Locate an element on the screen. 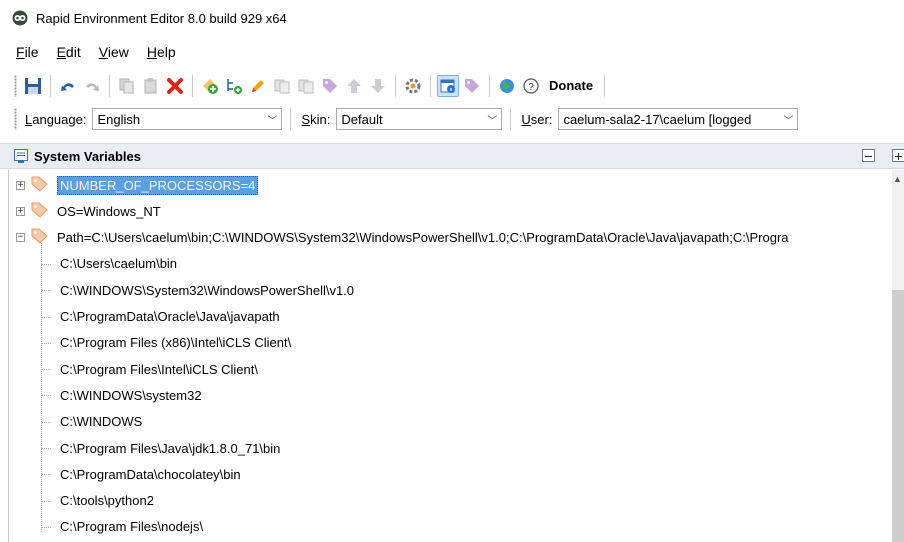 The width and height of the screenshot is (904, 542). path-entry-row: C:\Program Files\nodejs\ is located at coordinates (131, 527).